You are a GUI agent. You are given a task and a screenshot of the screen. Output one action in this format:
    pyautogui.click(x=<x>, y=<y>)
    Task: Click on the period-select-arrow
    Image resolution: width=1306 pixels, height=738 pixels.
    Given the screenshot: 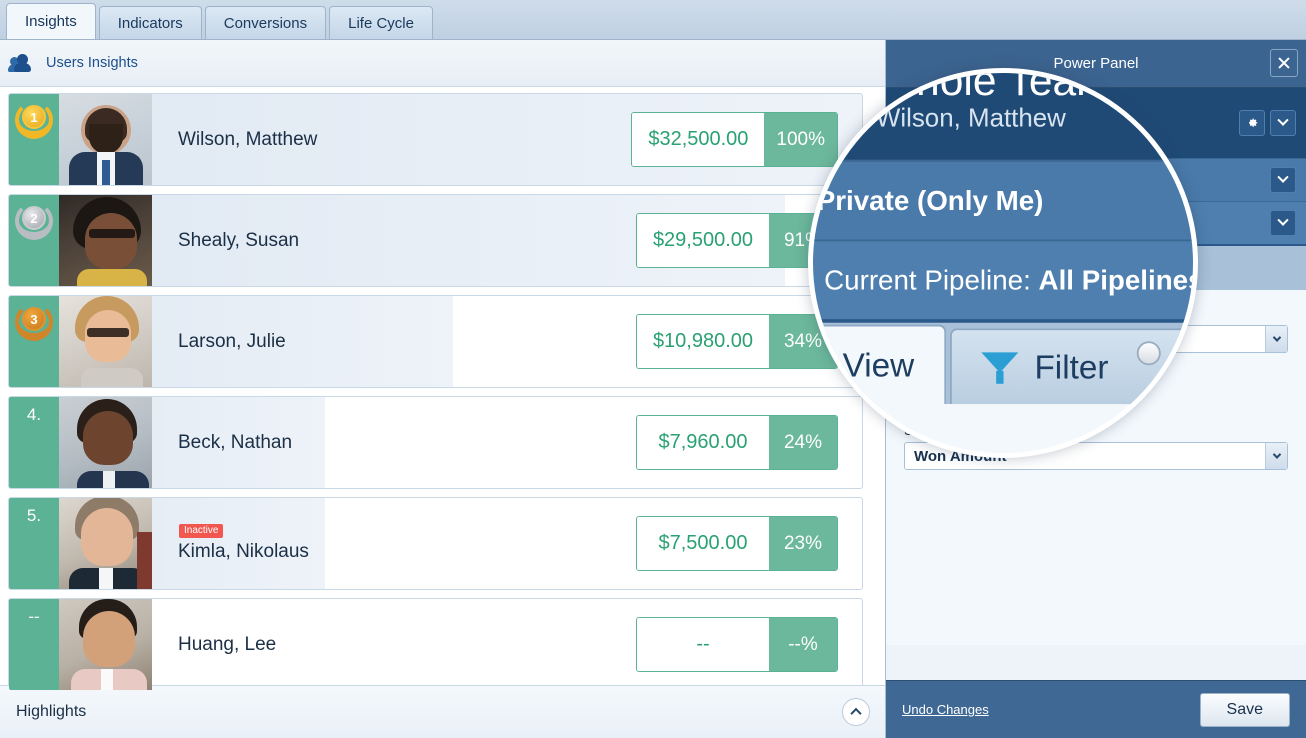 What is the action you would take?
    pyautogui.click(x=1276, y=339)
    